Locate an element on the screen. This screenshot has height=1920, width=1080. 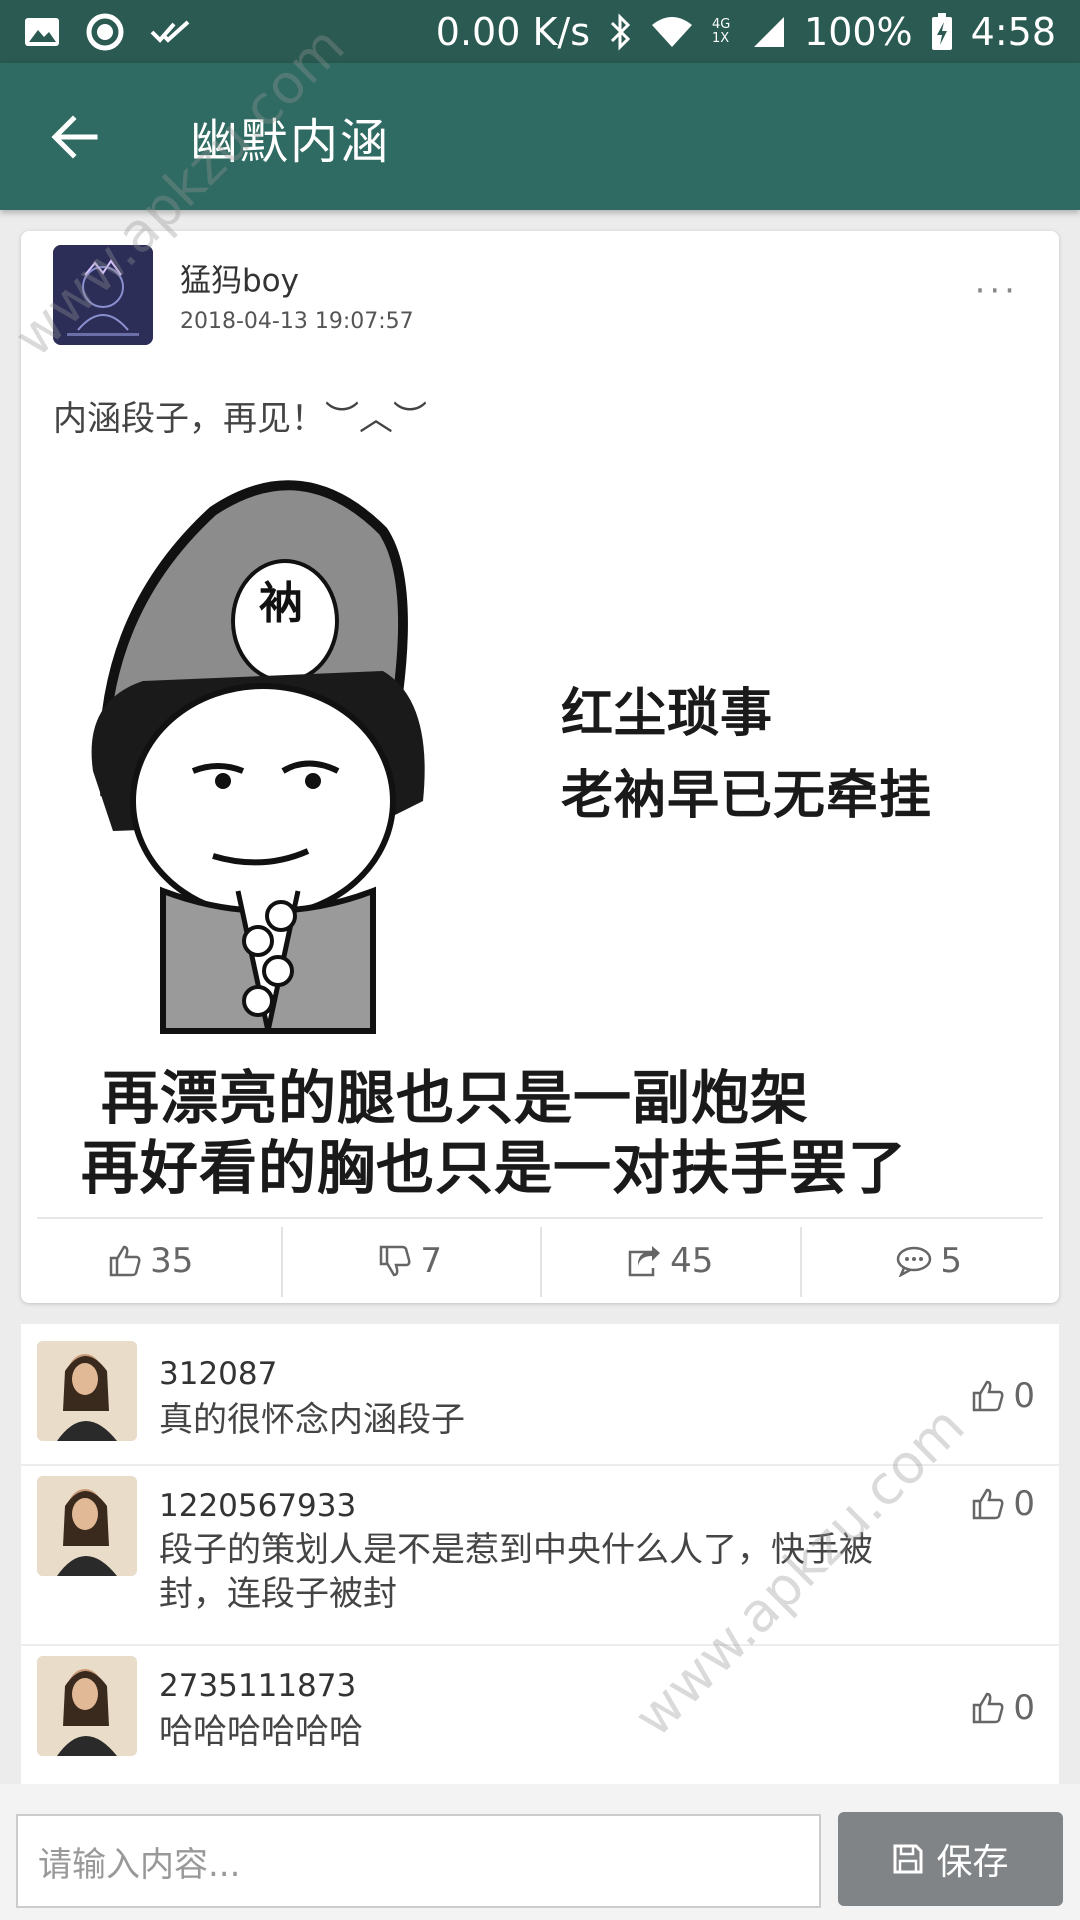
comment-username: 2735111873 is located at coordinates (257, 1686).